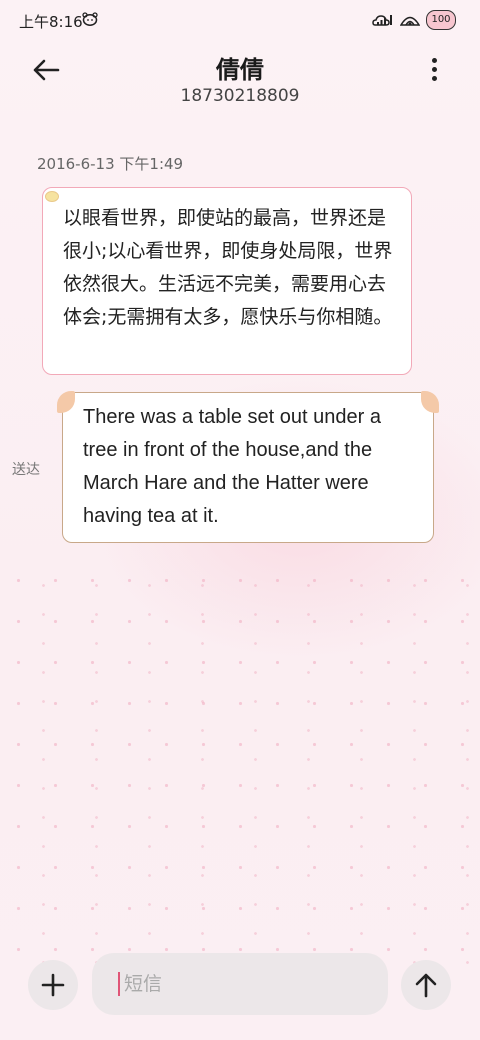 This screenshot has height=1040, width=480. I want to click on wifi-icon, so click(410, 21).